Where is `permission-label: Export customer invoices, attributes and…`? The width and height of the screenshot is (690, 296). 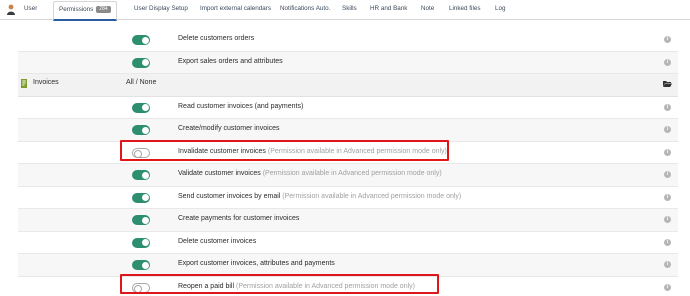 permission-label: Export customer invoices, attributes and… is located at coordinates (256, 263).